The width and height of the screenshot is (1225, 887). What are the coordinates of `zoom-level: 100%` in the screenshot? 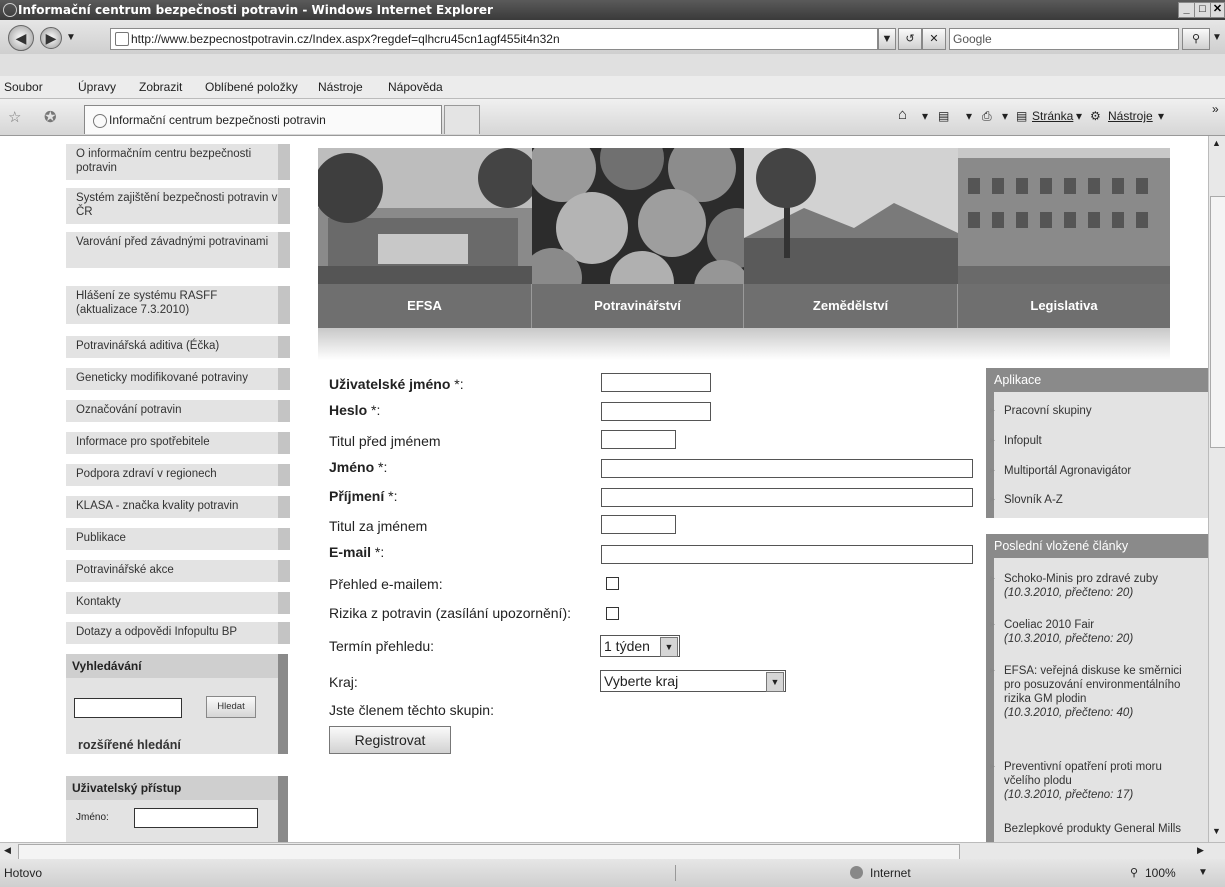 It's located at (1160, 873).